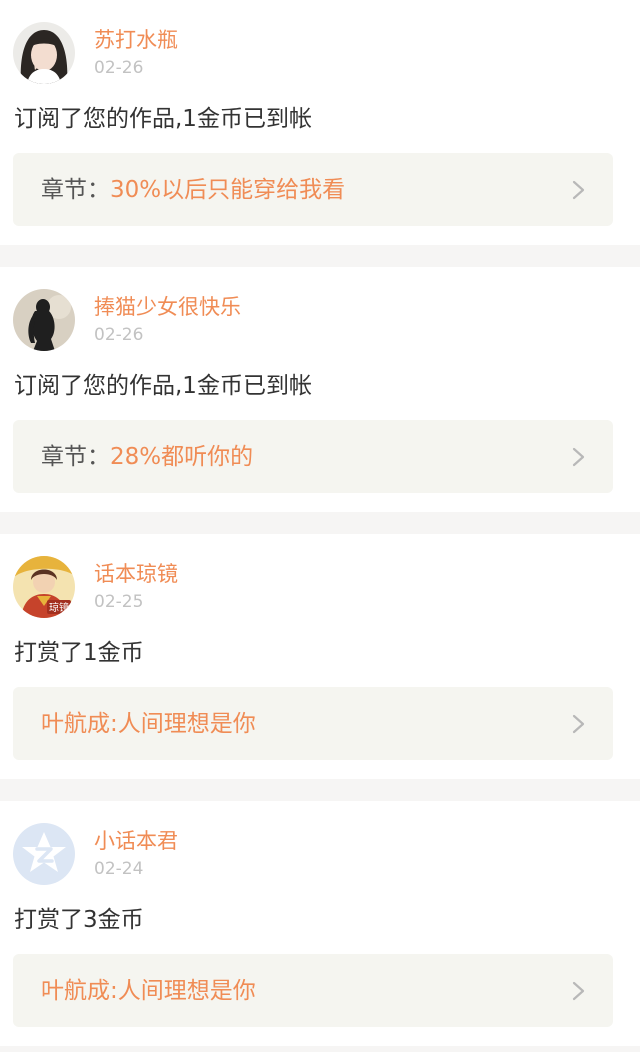  I want to click on timestamp: 02-24, so click(119, 869).